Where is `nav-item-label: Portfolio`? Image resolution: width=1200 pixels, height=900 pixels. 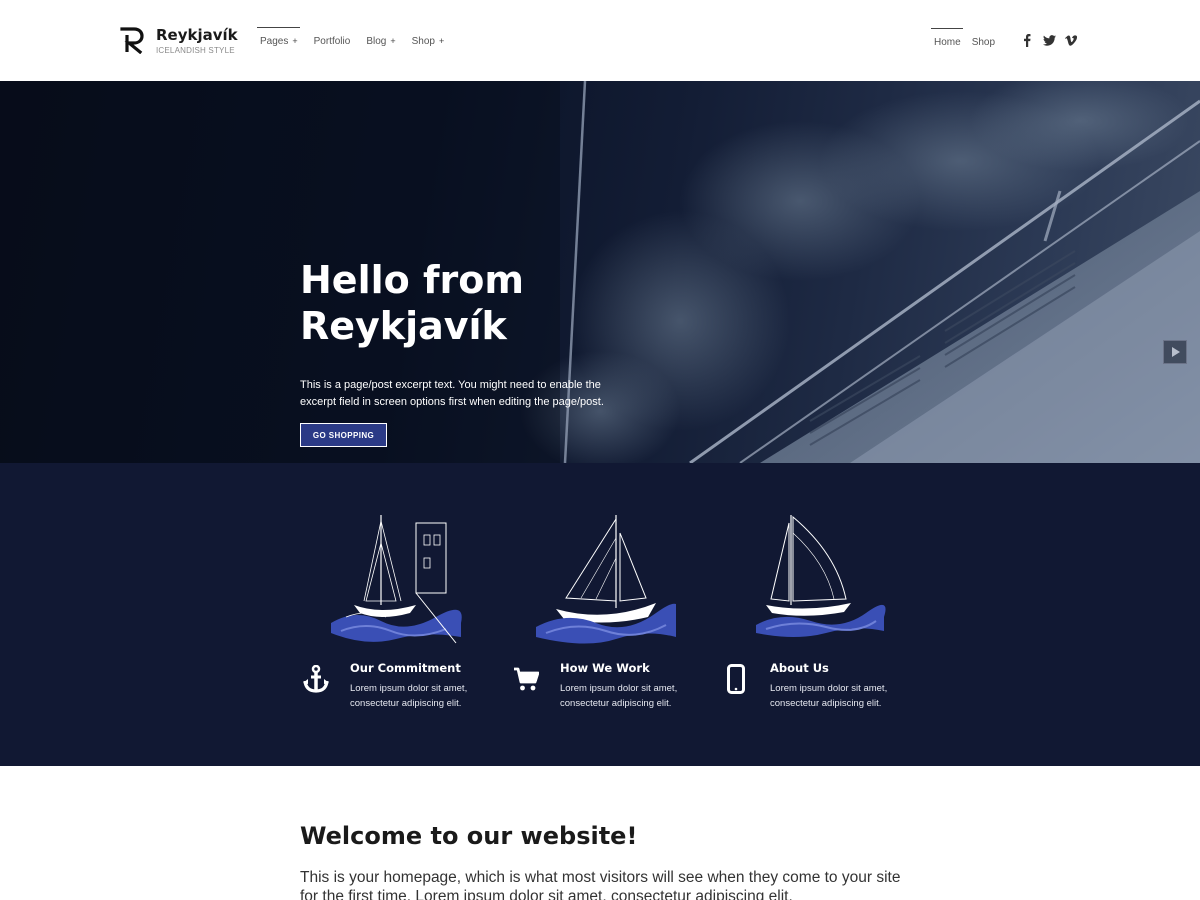
nav-item-label: Portfolio is located at coordinates (332, 41).